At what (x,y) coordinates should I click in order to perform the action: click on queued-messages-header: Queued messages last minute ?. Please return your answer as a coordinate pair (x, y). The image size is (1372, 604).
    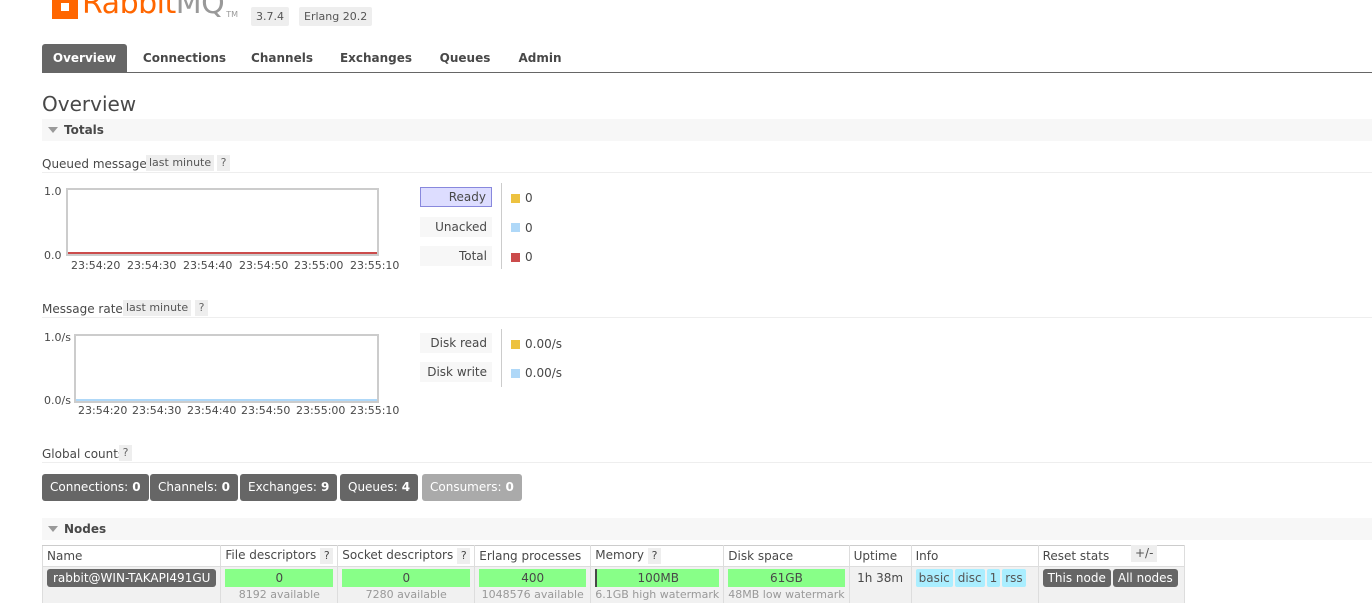
    Looking at the image, I should click on (707, 164).